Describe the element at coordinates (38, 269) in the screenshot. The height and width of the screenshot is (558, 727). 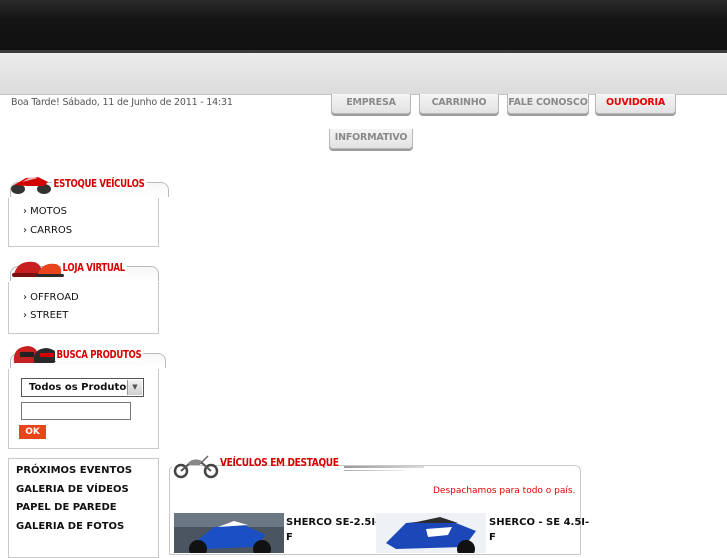
I see `helmet-caps-icon` at that location.